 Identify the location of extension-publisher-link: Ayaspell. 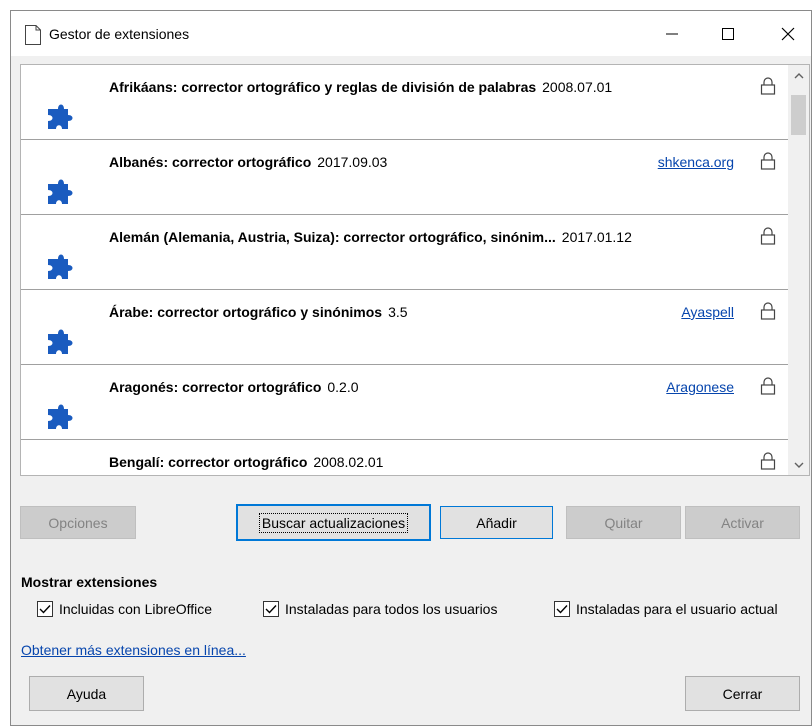
(707, 312).